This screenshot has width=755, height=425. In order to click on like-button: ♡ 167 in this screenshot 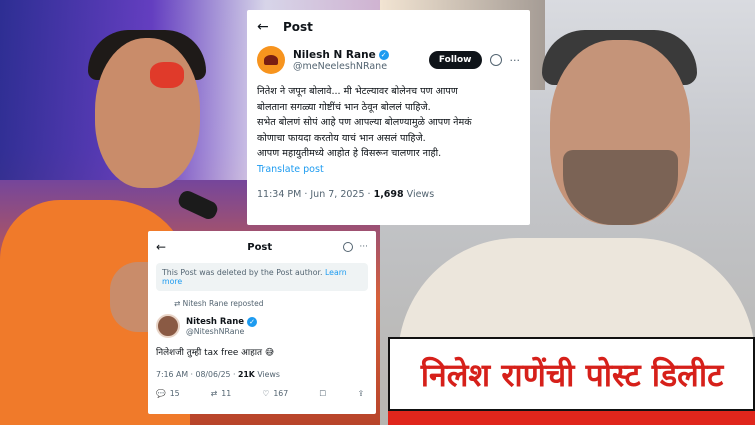, I will do `click(275, 393)`.